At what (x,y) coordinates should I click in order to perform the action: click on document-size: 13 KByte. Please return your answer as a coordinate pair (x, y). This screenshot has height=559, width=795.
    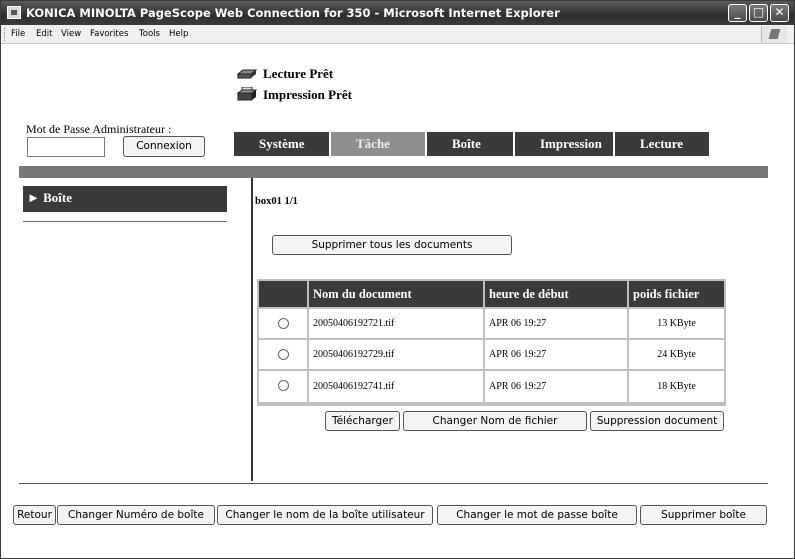
    Looking at the image, I should click on (676, 323).